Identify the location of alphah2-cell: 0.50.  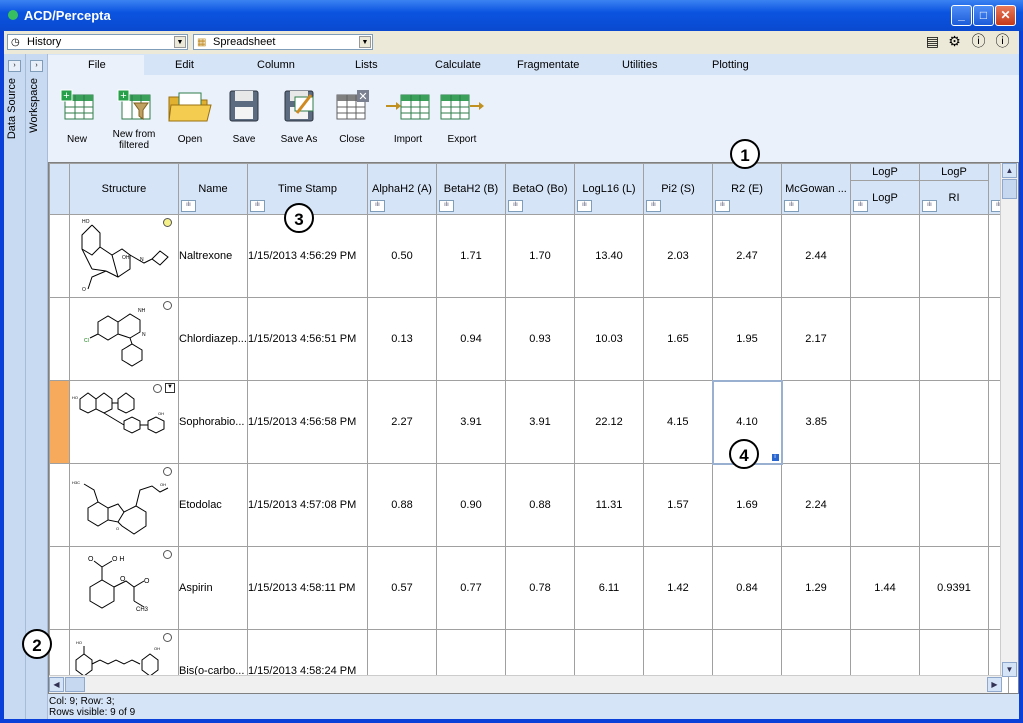
(402, 256).